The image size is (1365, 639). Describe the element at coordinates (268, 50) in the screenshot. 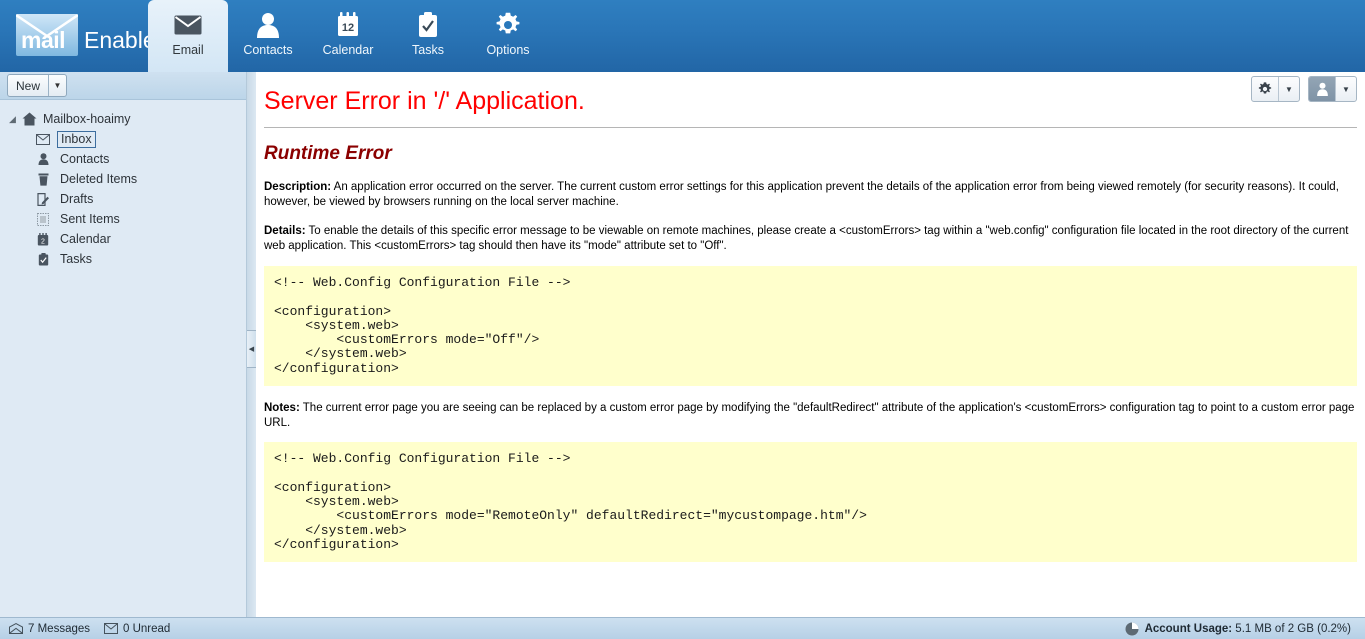

I see `tab-contacts-label: Contacts` at that location.